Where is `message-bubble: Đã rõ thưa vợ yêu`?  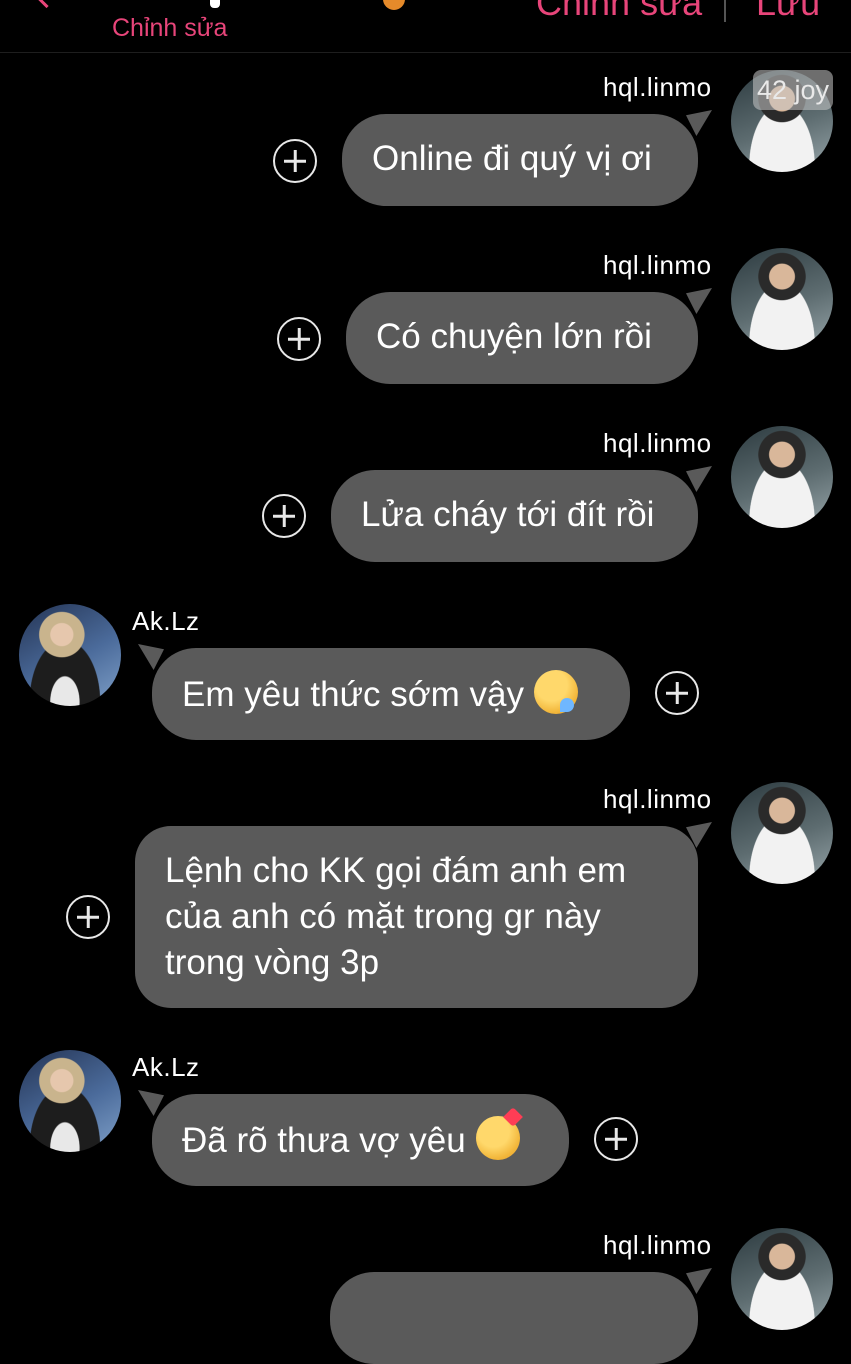 message-bubble: Đã rõ thưa vợ yêu is located at coordinates (353, 1138).